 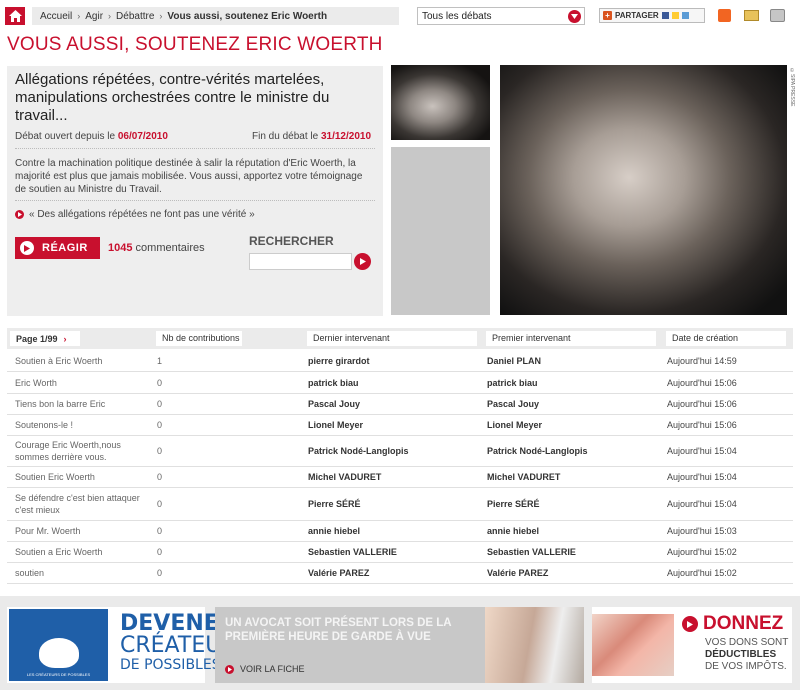 I want to click on page-indicator: Page 1/99, so click(x=37, y=338).